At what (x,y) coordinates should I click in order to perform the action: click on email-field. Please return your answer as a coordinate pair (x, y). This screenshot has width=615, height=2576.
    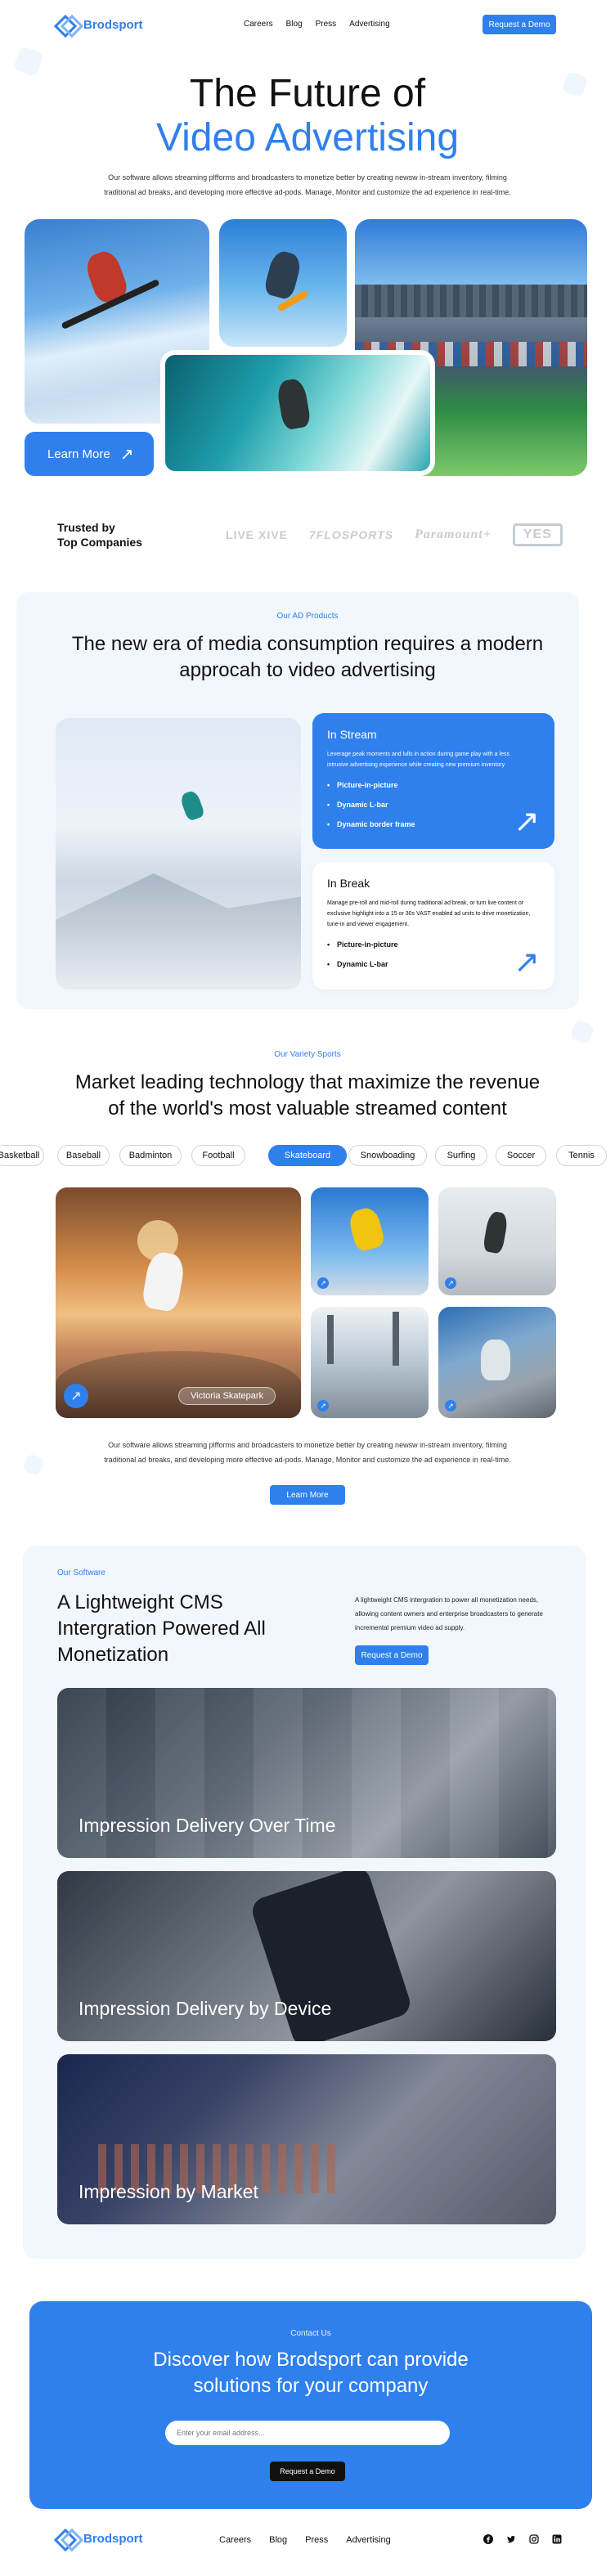
    Looking at the image, I should click on (307, 2433).